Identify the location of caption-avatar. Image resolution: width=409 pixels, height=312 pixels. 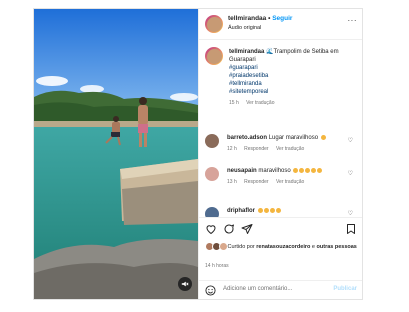
(214, 56).